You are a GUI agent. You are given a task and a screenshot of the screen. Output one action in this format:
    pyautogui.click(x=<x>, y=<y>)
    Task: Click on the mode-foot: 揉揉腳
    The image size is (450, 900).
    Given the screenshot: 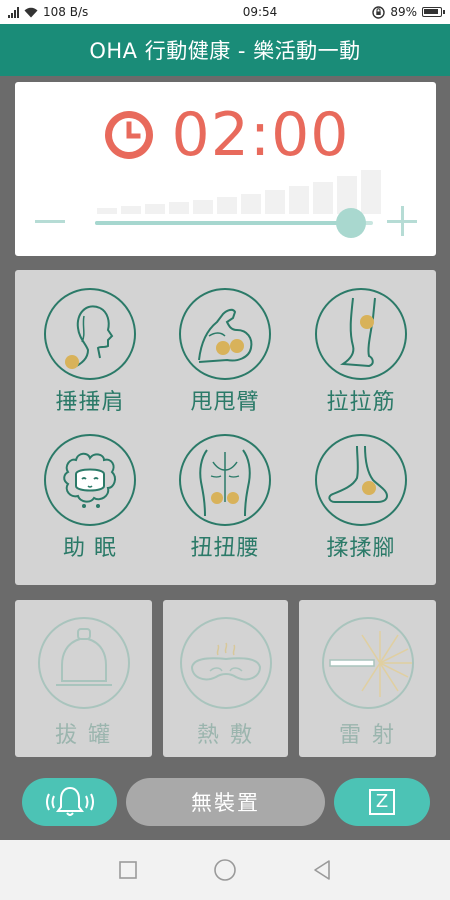 What is the action you would take?
    pyautogui.click(x=361, y=502)
    